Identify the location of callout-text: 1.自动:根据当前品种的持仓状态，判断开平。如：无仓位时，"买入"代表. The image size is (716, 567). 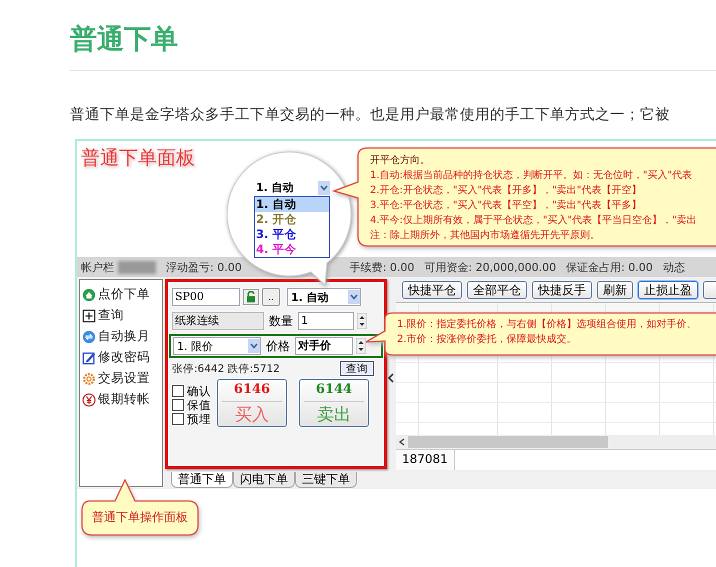
(532, 175).